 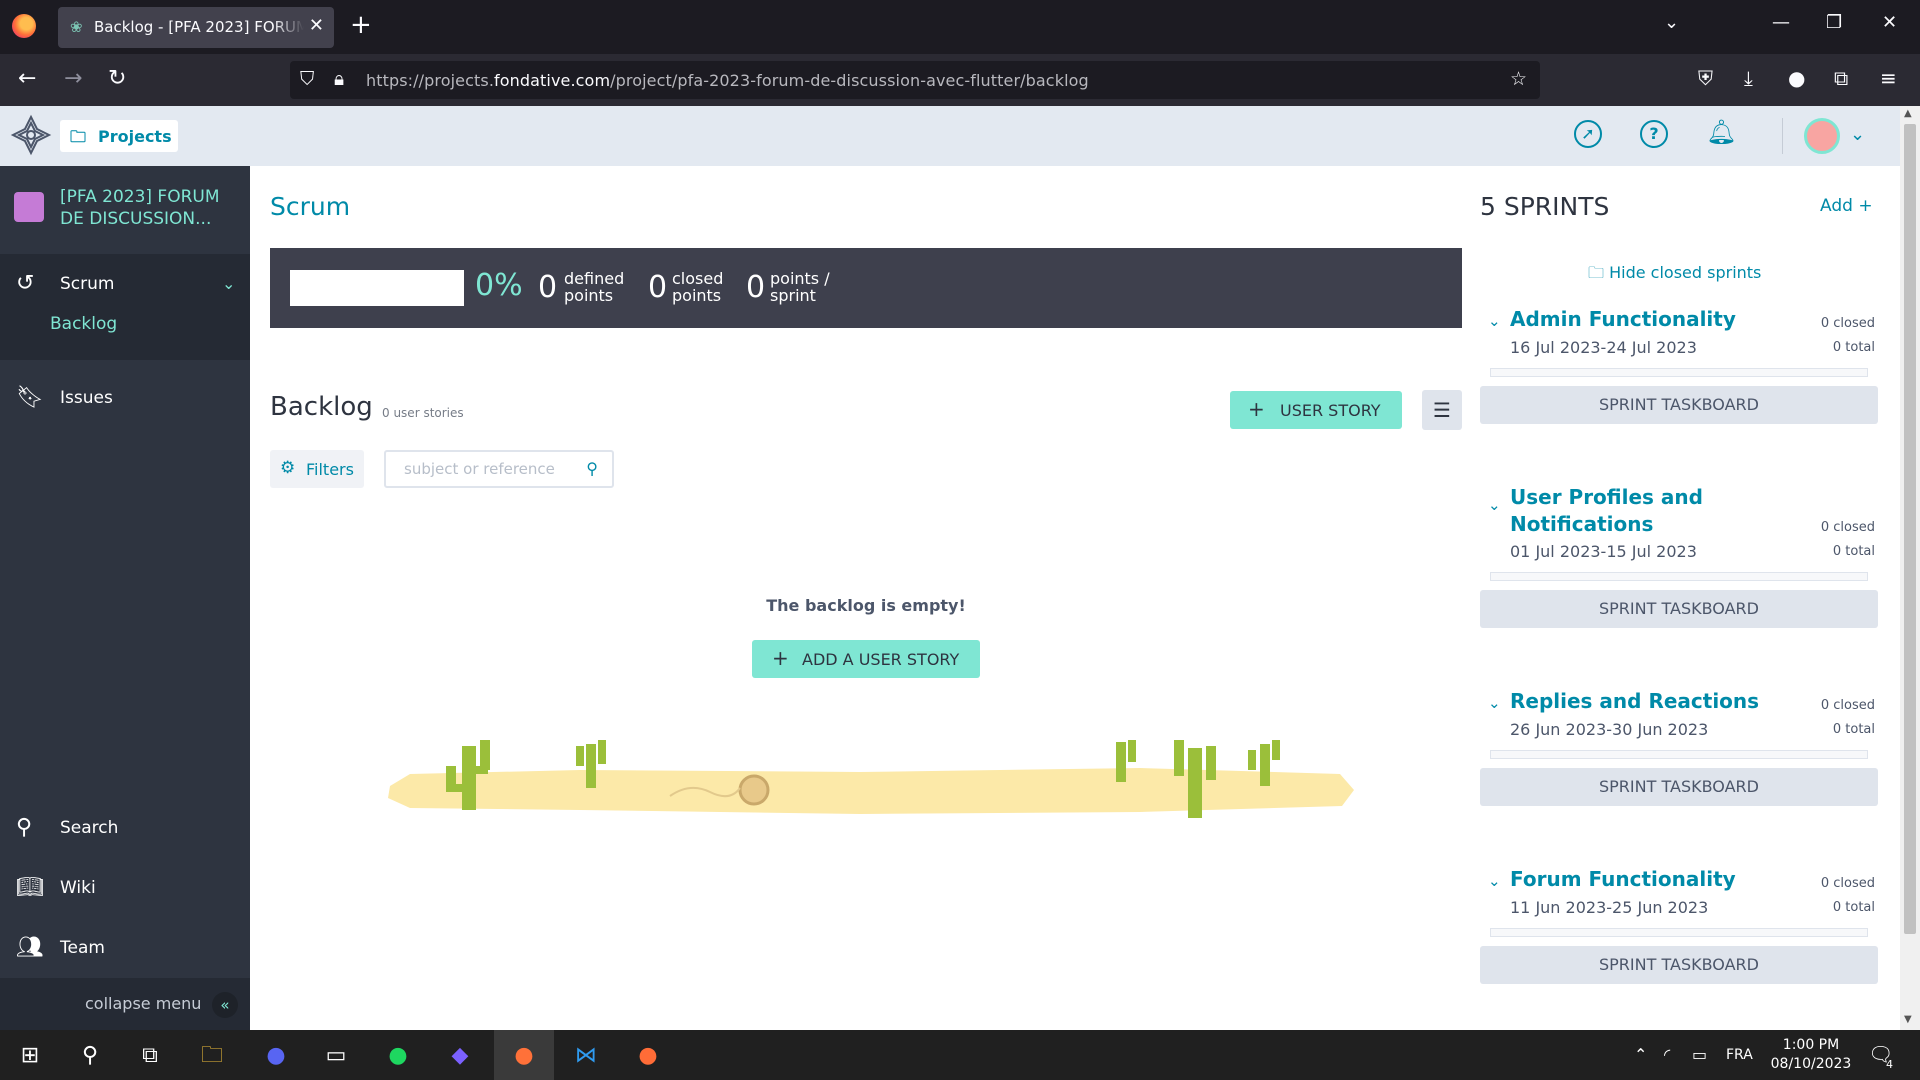 What do you see at coordinates (1596, 272) in the screenshot?
I see `folder-icon: 🗀` at bounding box center [1596, 272].